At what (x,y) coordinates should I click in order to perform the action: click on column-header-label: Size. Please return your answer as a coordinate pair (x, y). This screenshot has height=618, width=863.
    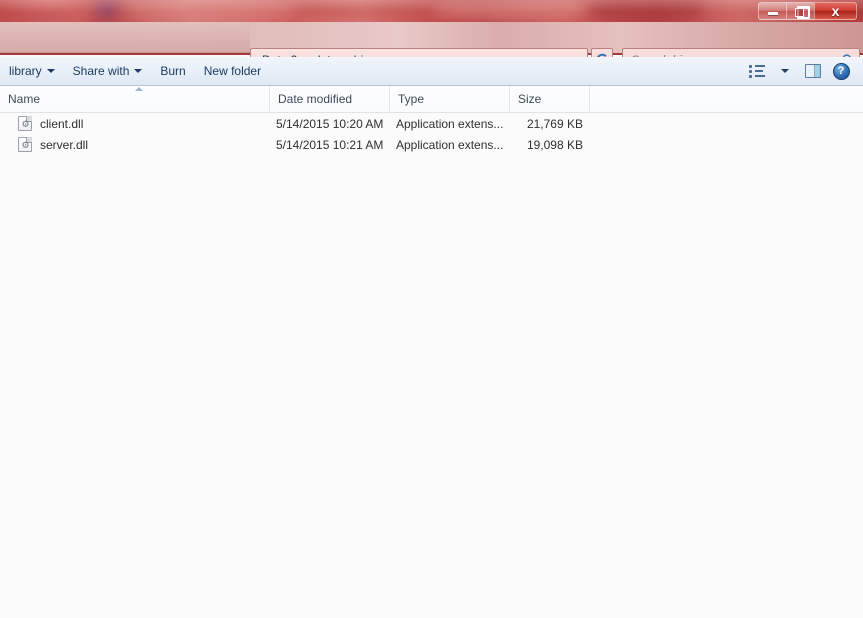
    Looking at the image, I should click on (530, 99).